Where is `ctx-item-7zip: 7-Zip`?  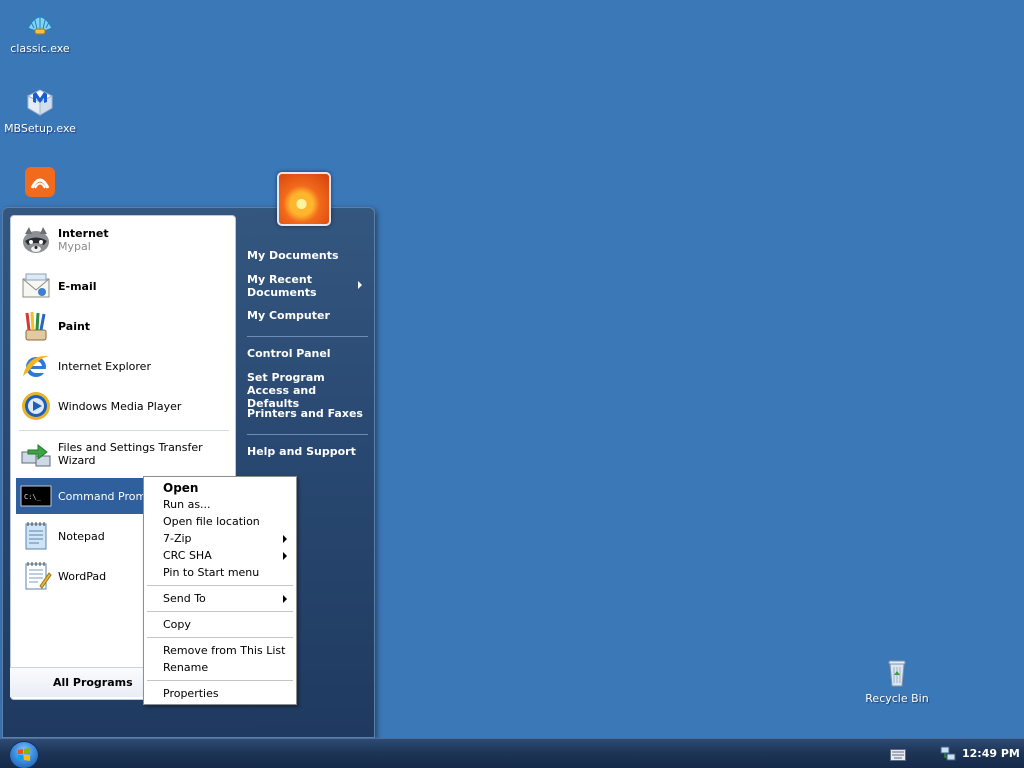
ctx-item-7zip: 7-Zip is located at coordinates (228, 539).